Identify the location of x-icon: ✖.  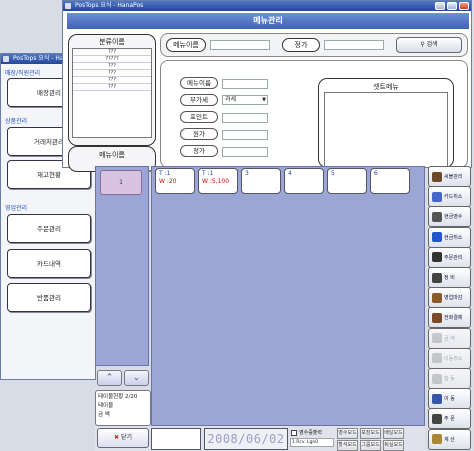
(117, 437).